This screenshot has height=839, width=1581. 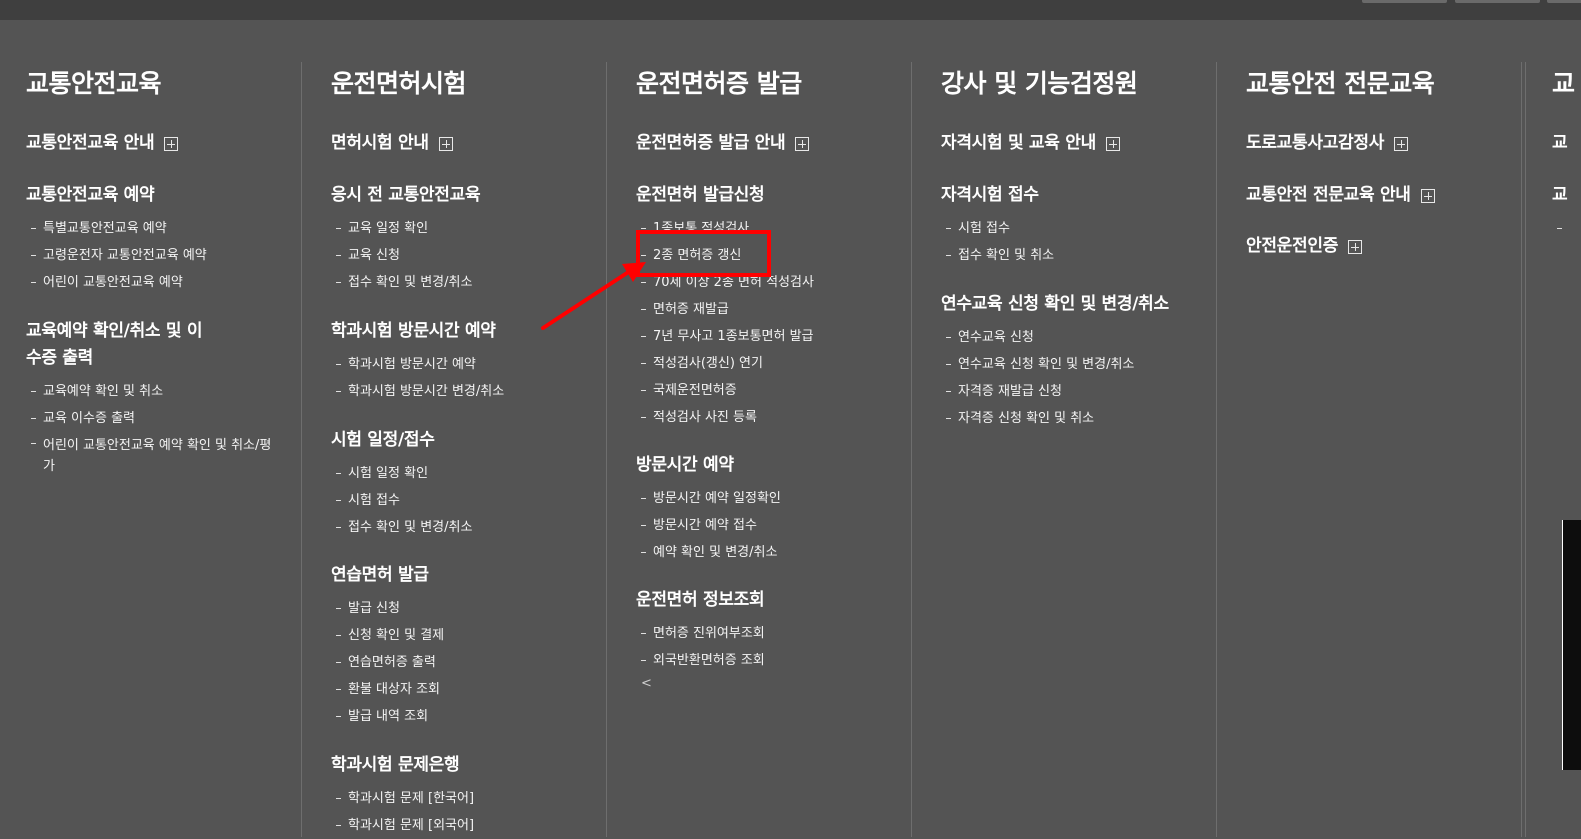 What do you see at coordinates (773, 390) in the screenshot?
I see `menu-item: 국제운전면허증` at bounding box center [773, 390].